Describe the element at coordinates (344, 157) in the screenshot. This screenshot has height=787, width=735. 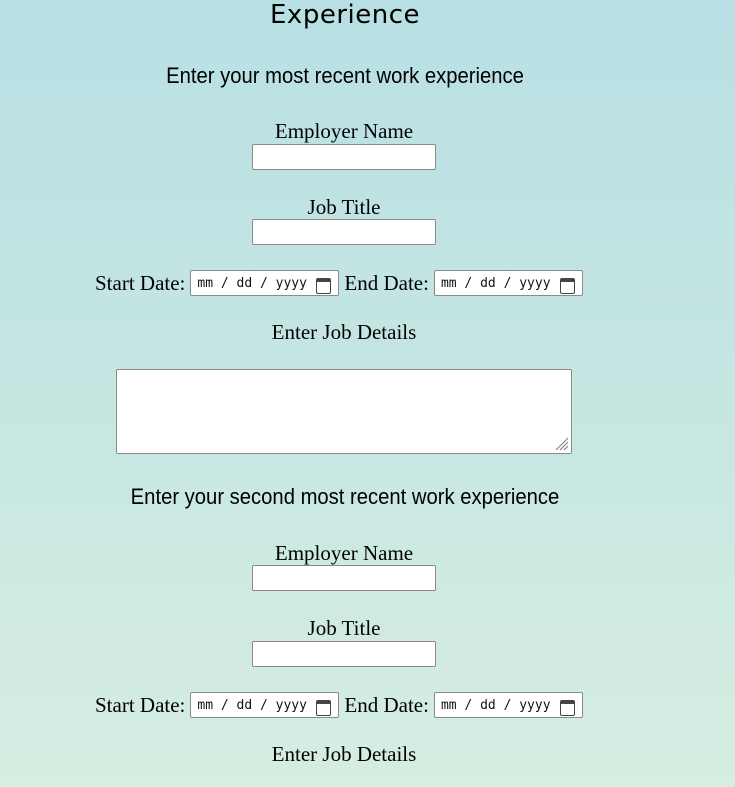
I see `experience-1-employer-input` at that location.